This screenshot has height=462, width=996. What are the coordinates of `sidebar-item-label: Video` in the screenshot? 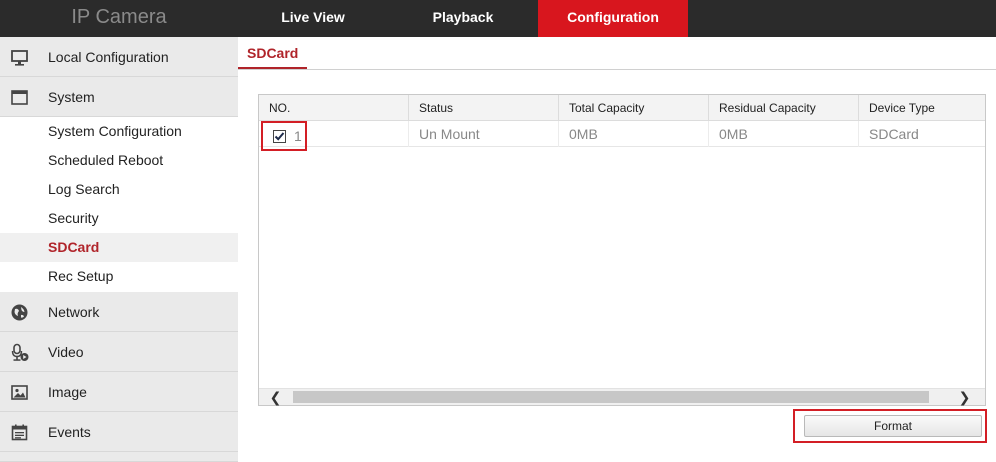 It's located at (66, 352).